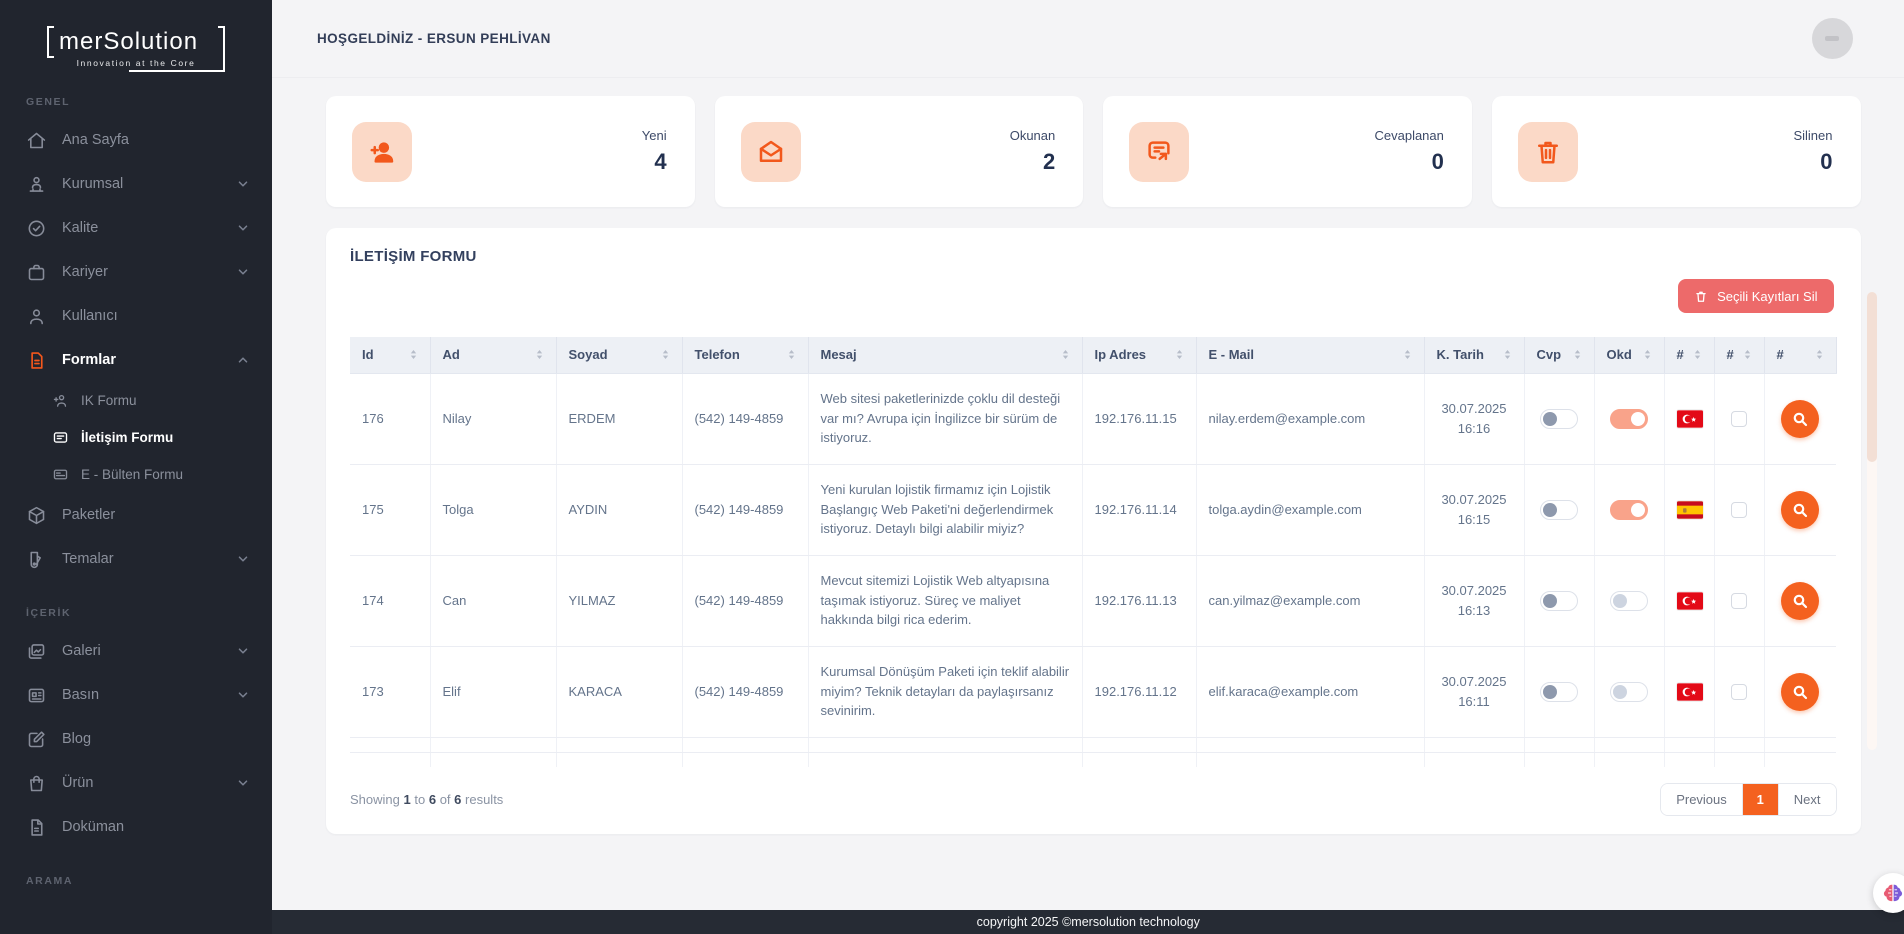 This screenshot has height=934, width=1904. I want to click on search-icon, so click(1800, 510).